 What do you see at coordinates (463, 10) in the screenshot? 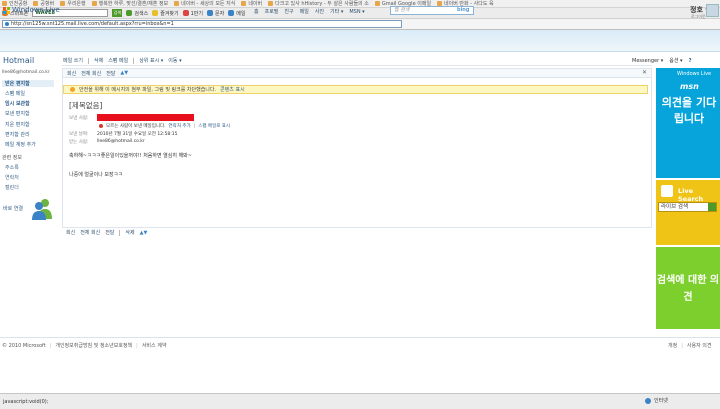
I see `bing-search-button: bing` at bounding box center [463, 10].